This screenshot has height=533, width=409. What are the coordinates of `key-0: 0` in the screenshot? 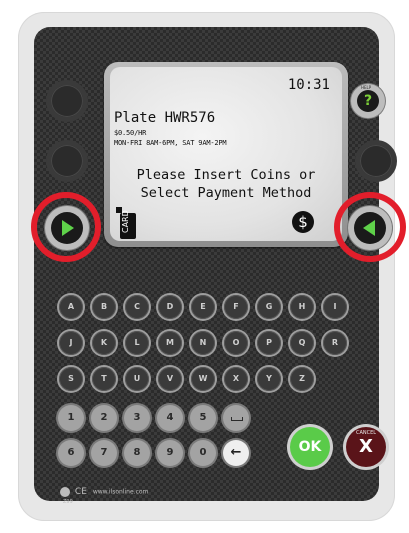 It's located at (203, 453).